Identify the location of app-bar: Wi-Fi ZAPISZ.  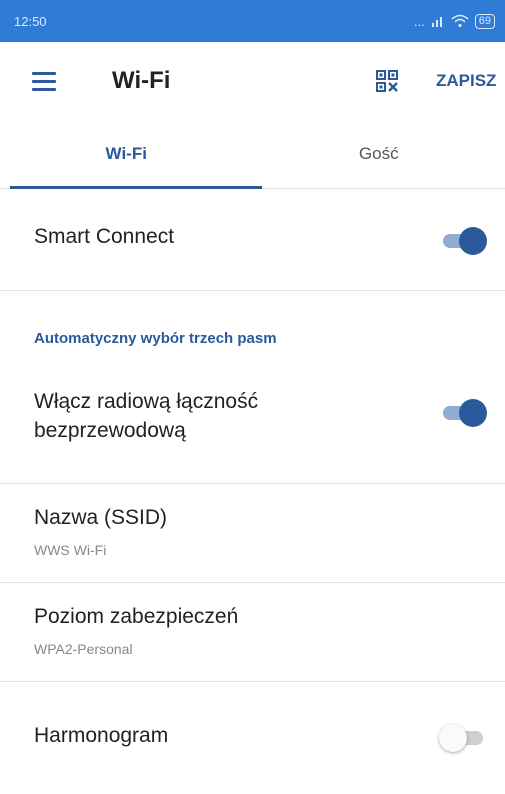
(252, 83).